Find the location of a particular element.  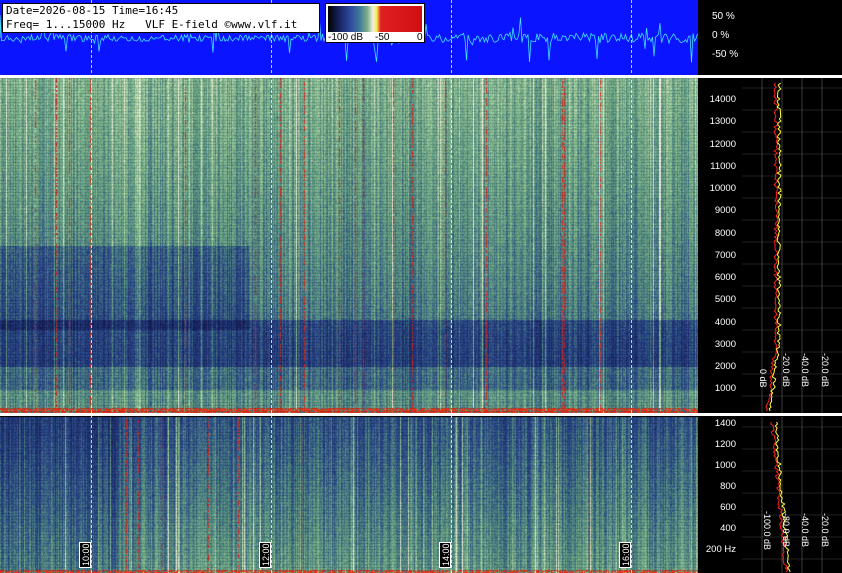

scale-label-minus50: -50 % is located at coordinates (725, 54).